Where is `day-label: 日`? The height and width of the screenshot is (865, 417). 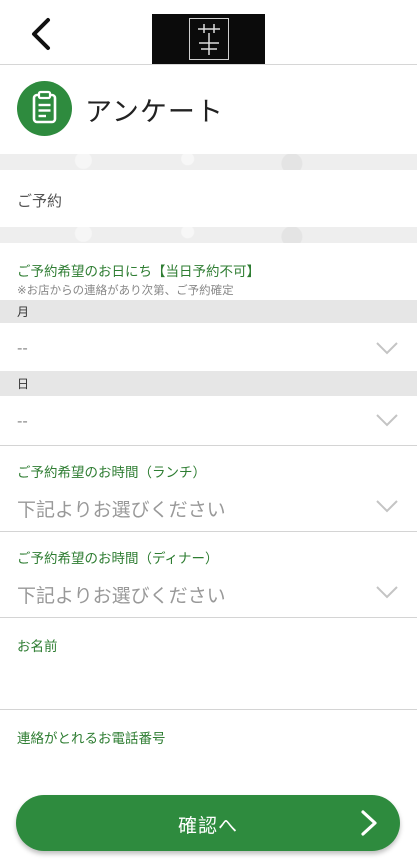
day-label: 日 is located at coordinates (23, 384).